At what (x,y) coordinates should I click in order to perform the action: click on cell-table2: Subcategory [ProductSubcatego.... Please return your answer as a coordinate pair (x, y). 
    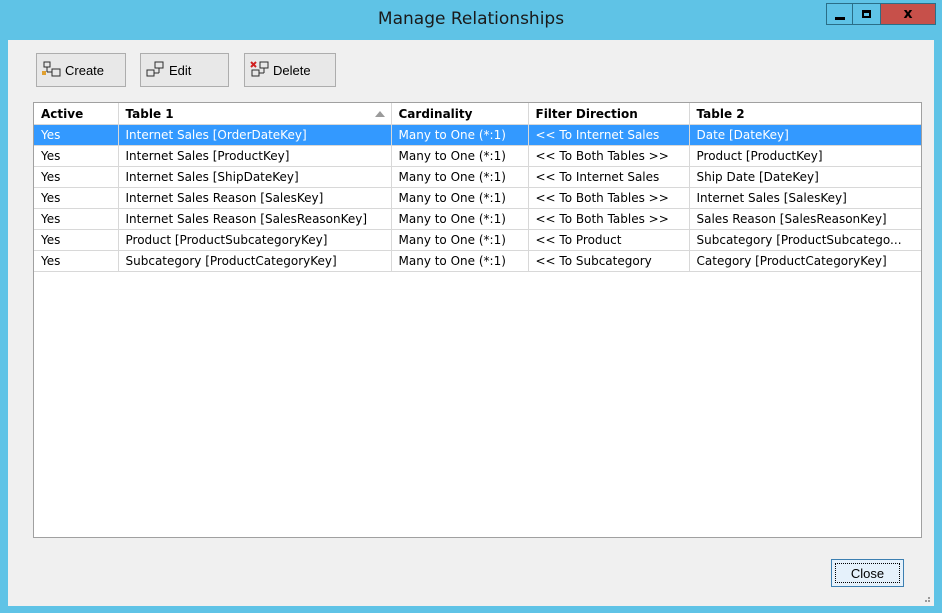
    Looking at the image, I should click on (805, 240).